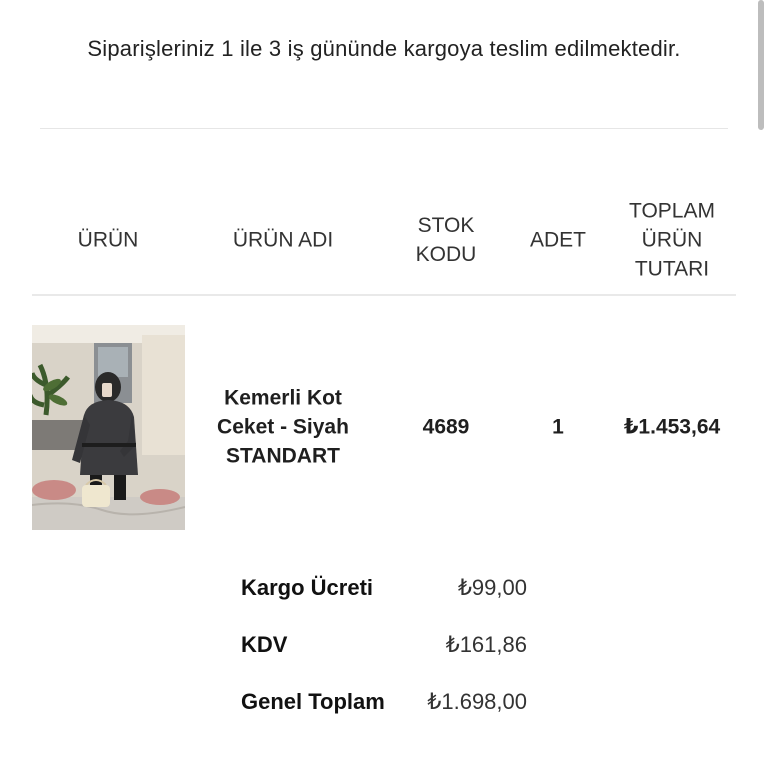  What do you see at coordinates (108, 427) in the screenshot?
I see `product-image` at bounding box center [108, 427].